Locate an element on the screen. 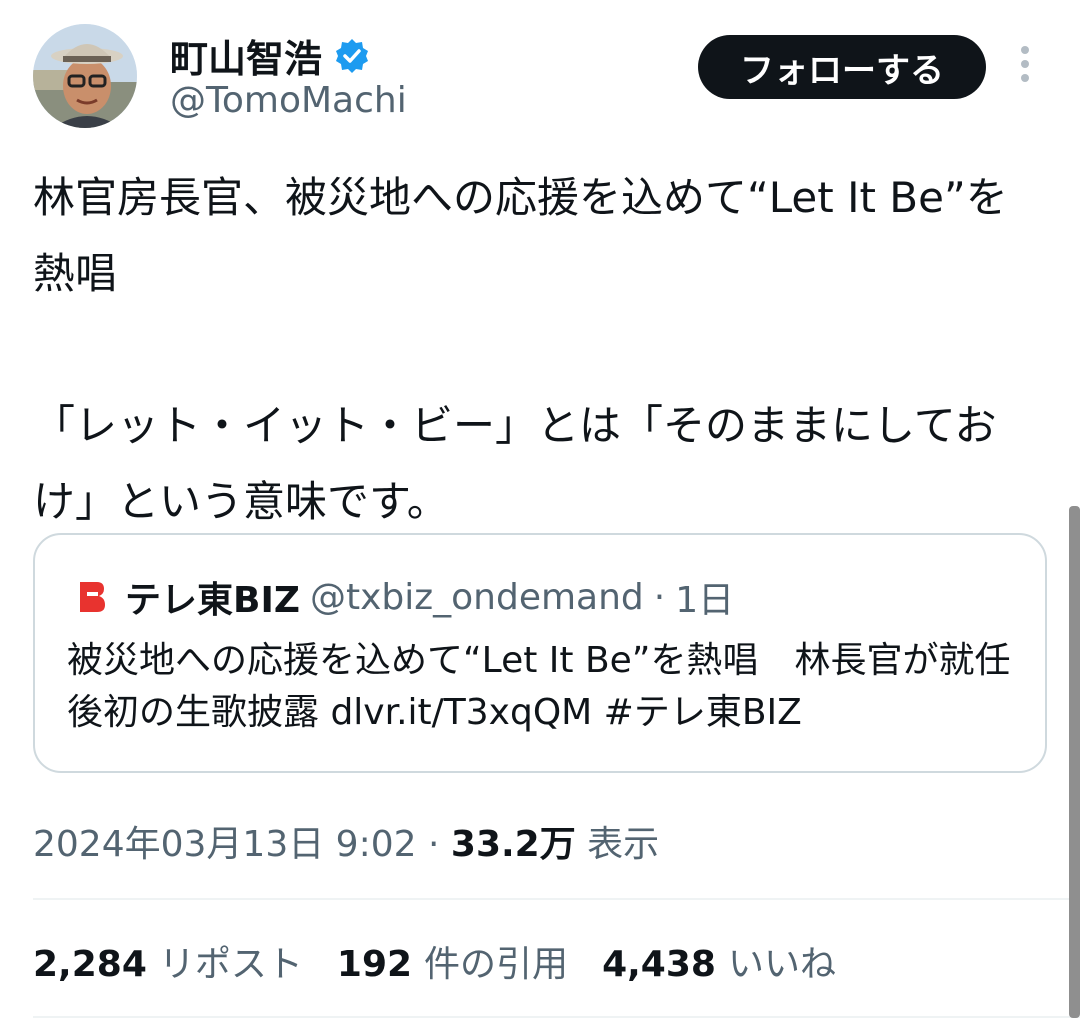 The height and width of the screenshot is (1018, 1080). views-label: 表示 is located at coordinates (623, 844).